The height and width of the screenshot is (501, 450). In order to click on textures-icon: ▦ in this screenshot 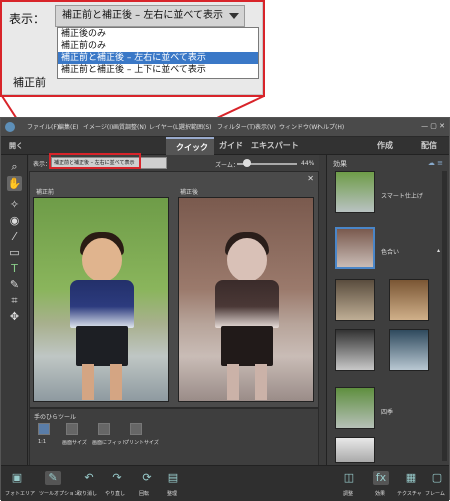, I will do `click(411, 478)`.